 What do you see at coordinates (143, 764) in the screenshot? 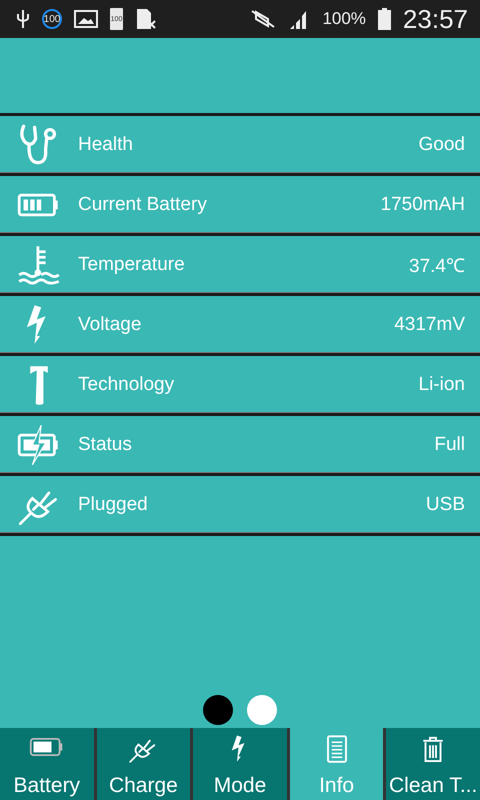
I see `nav-tab: Charge` at bounding box center [143, 764].